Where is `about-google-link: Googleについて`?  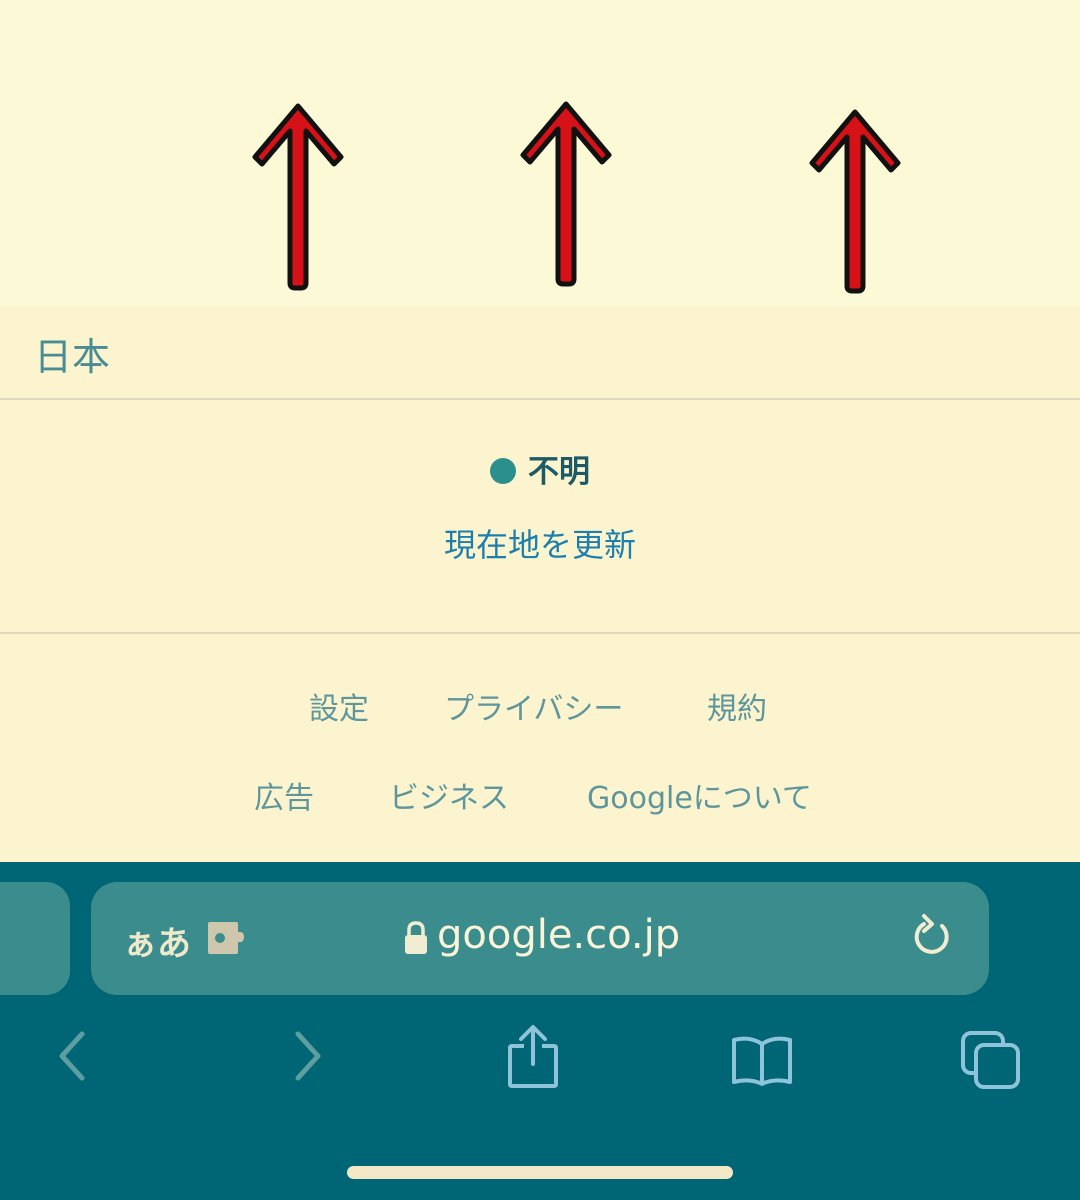
about-google-link: Googleについて is located at coordinates (699, 795).